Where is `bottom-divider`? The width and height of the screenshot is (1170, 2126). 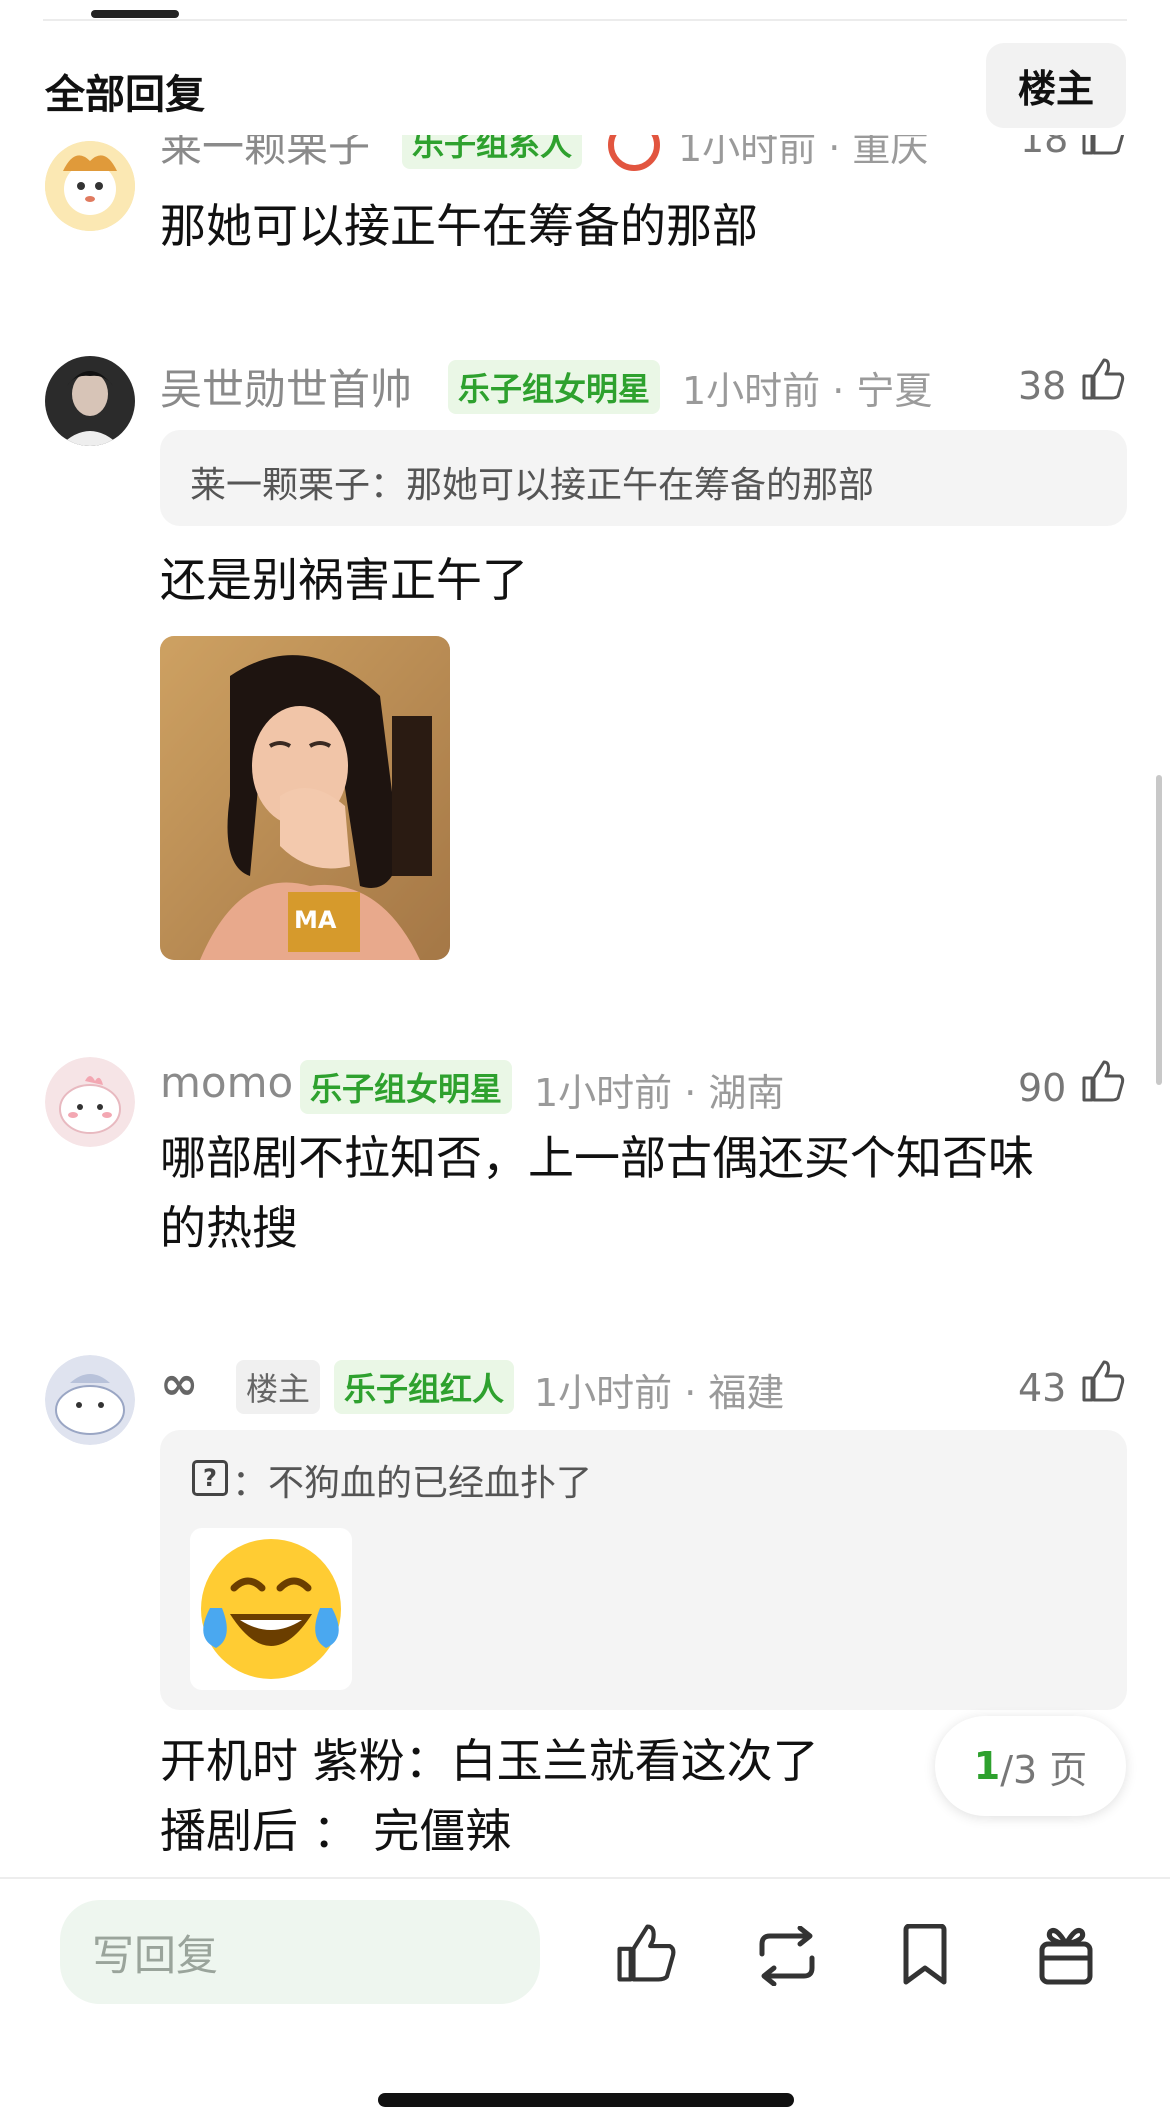 bottom-divider is located at coordinates (585, 1878).